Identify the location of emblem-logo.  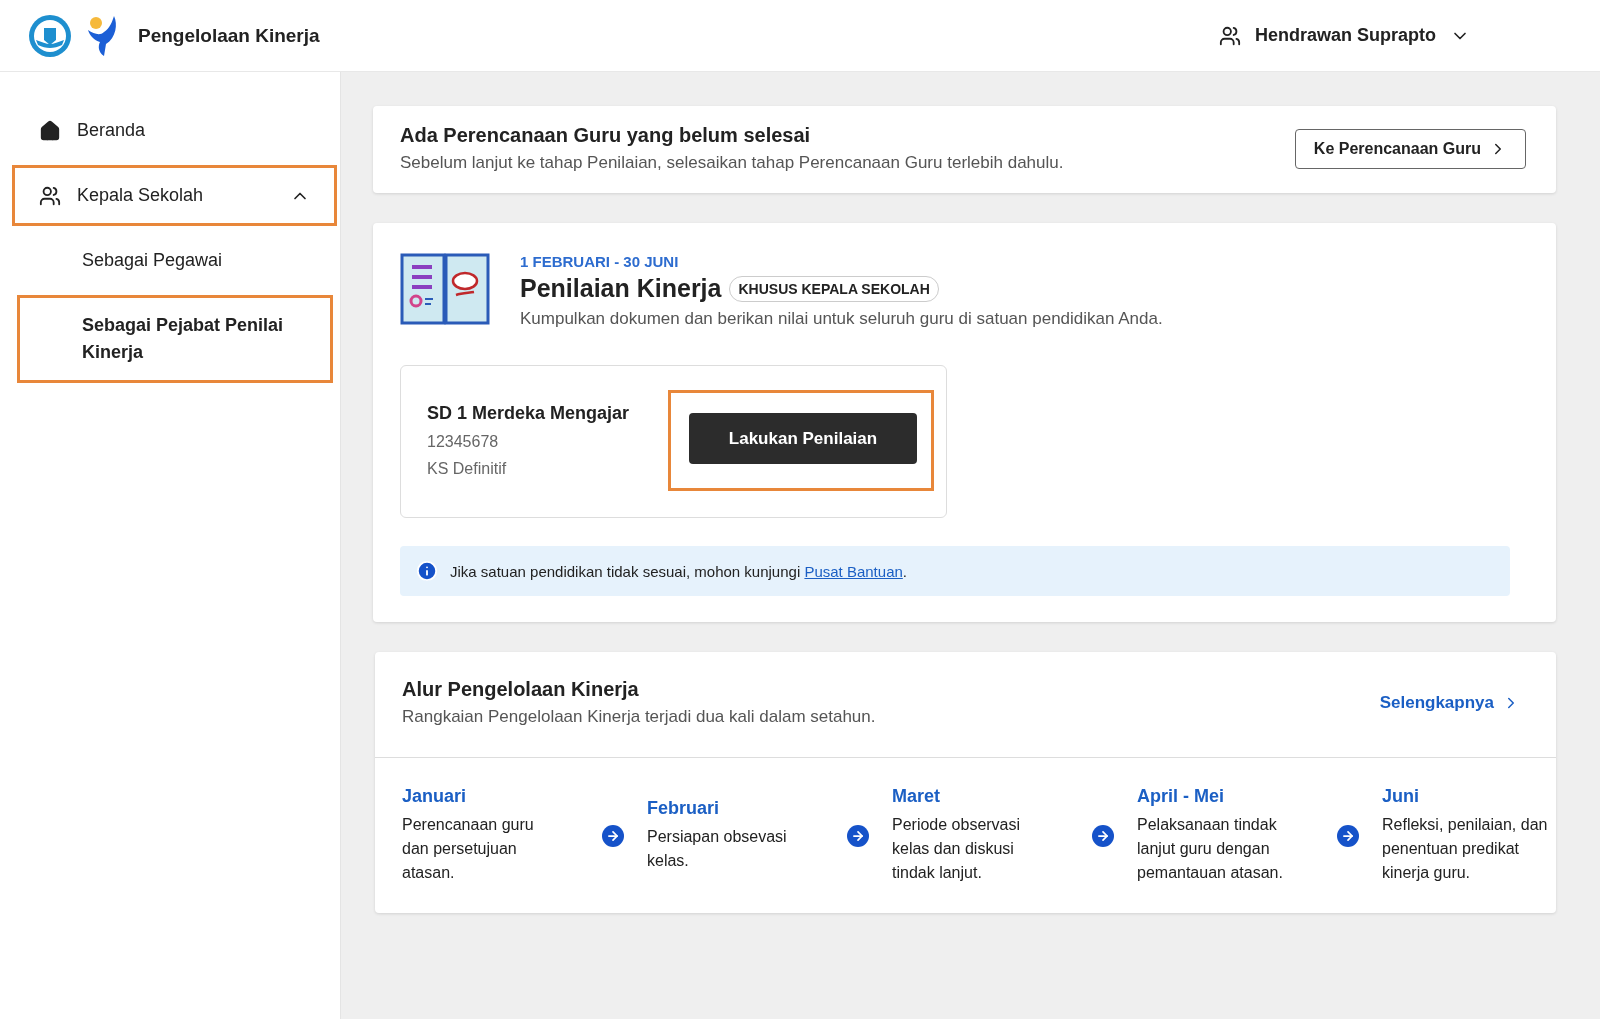
(50, 35).